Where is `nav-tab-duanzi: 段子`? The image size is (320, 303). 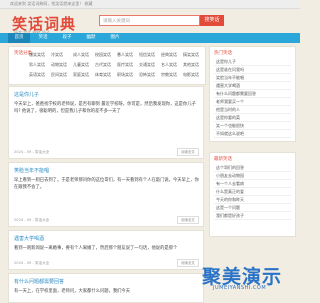 nav-tab-duanzi: 段子 is located at coordinates (67, 38).